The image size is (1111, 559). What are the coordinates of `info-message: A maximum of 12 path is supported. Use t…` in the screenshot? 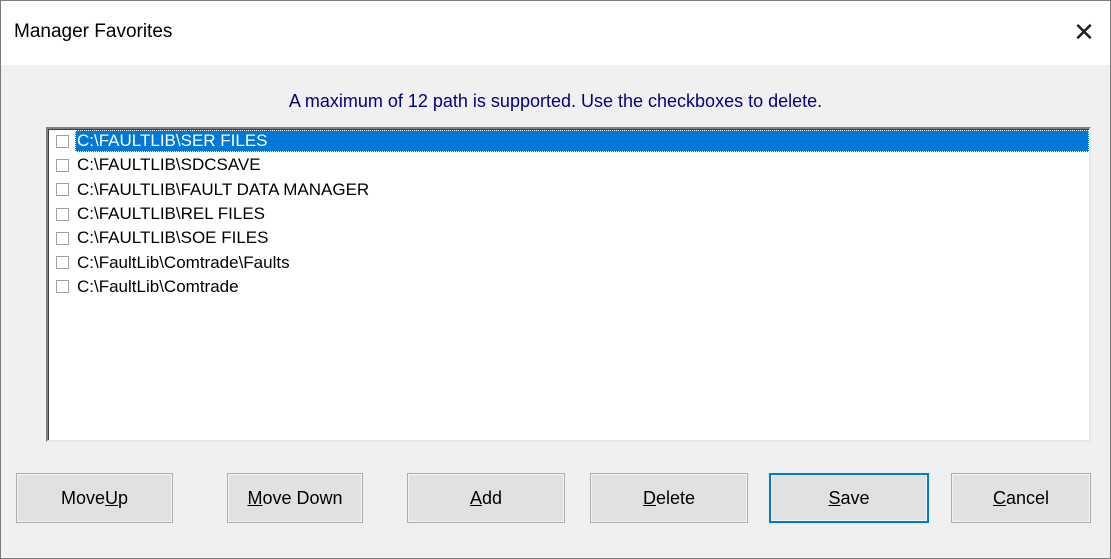 It's located at (555, 101).